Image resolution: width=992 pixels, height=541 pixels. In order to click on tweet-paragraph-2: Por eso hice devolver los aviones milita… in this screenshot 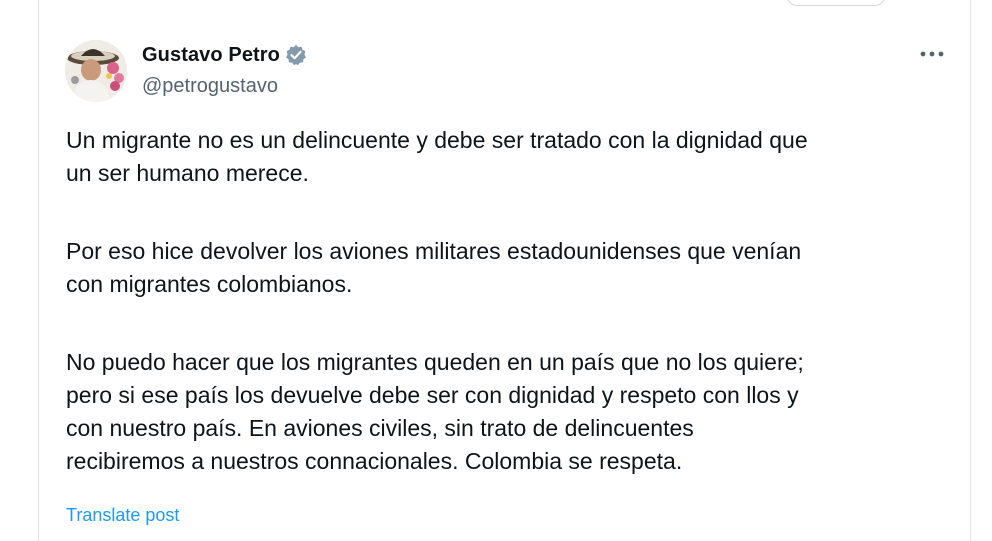, I will do `click(434, 267)`.